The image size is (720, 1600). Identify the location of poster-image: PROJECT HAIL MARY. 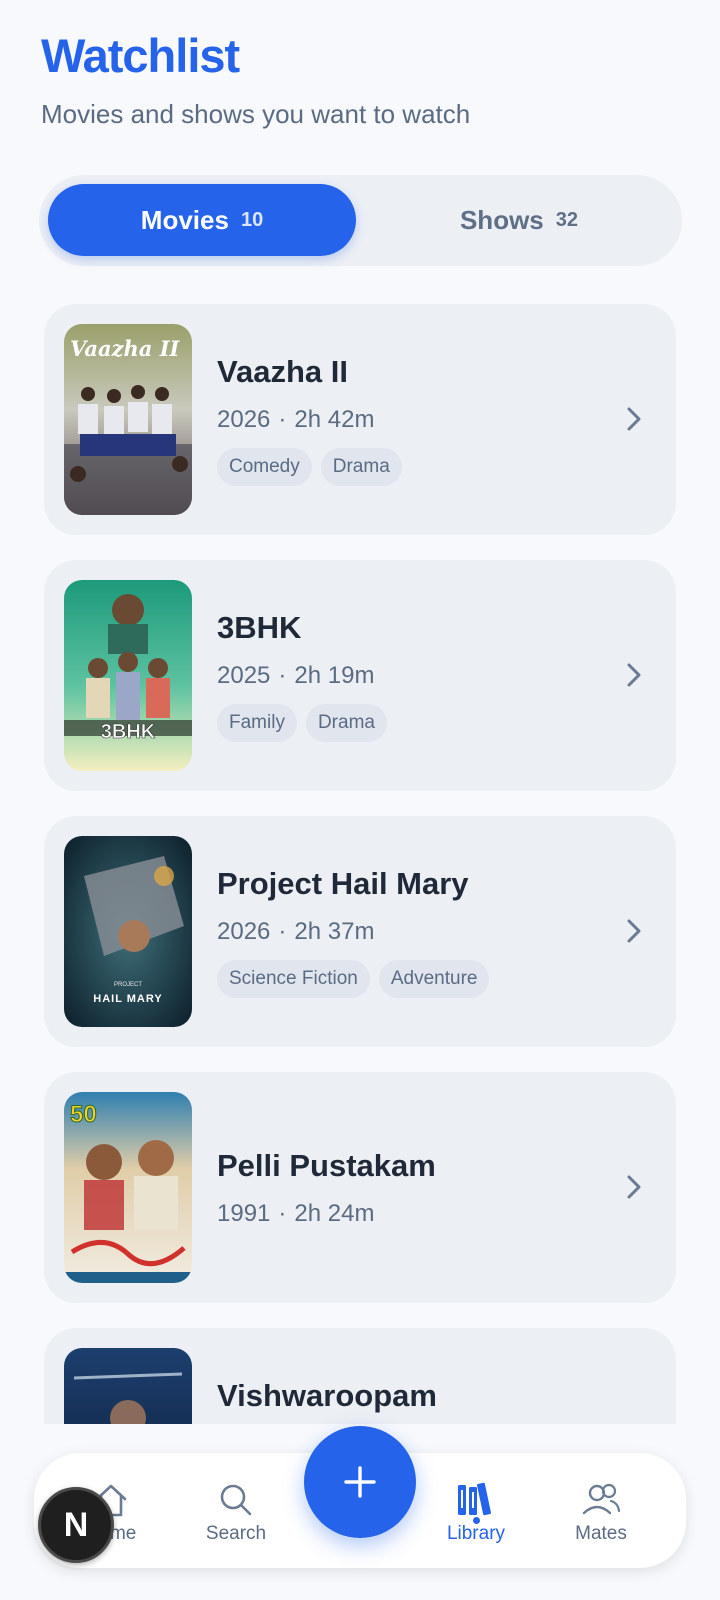
(128, 931).